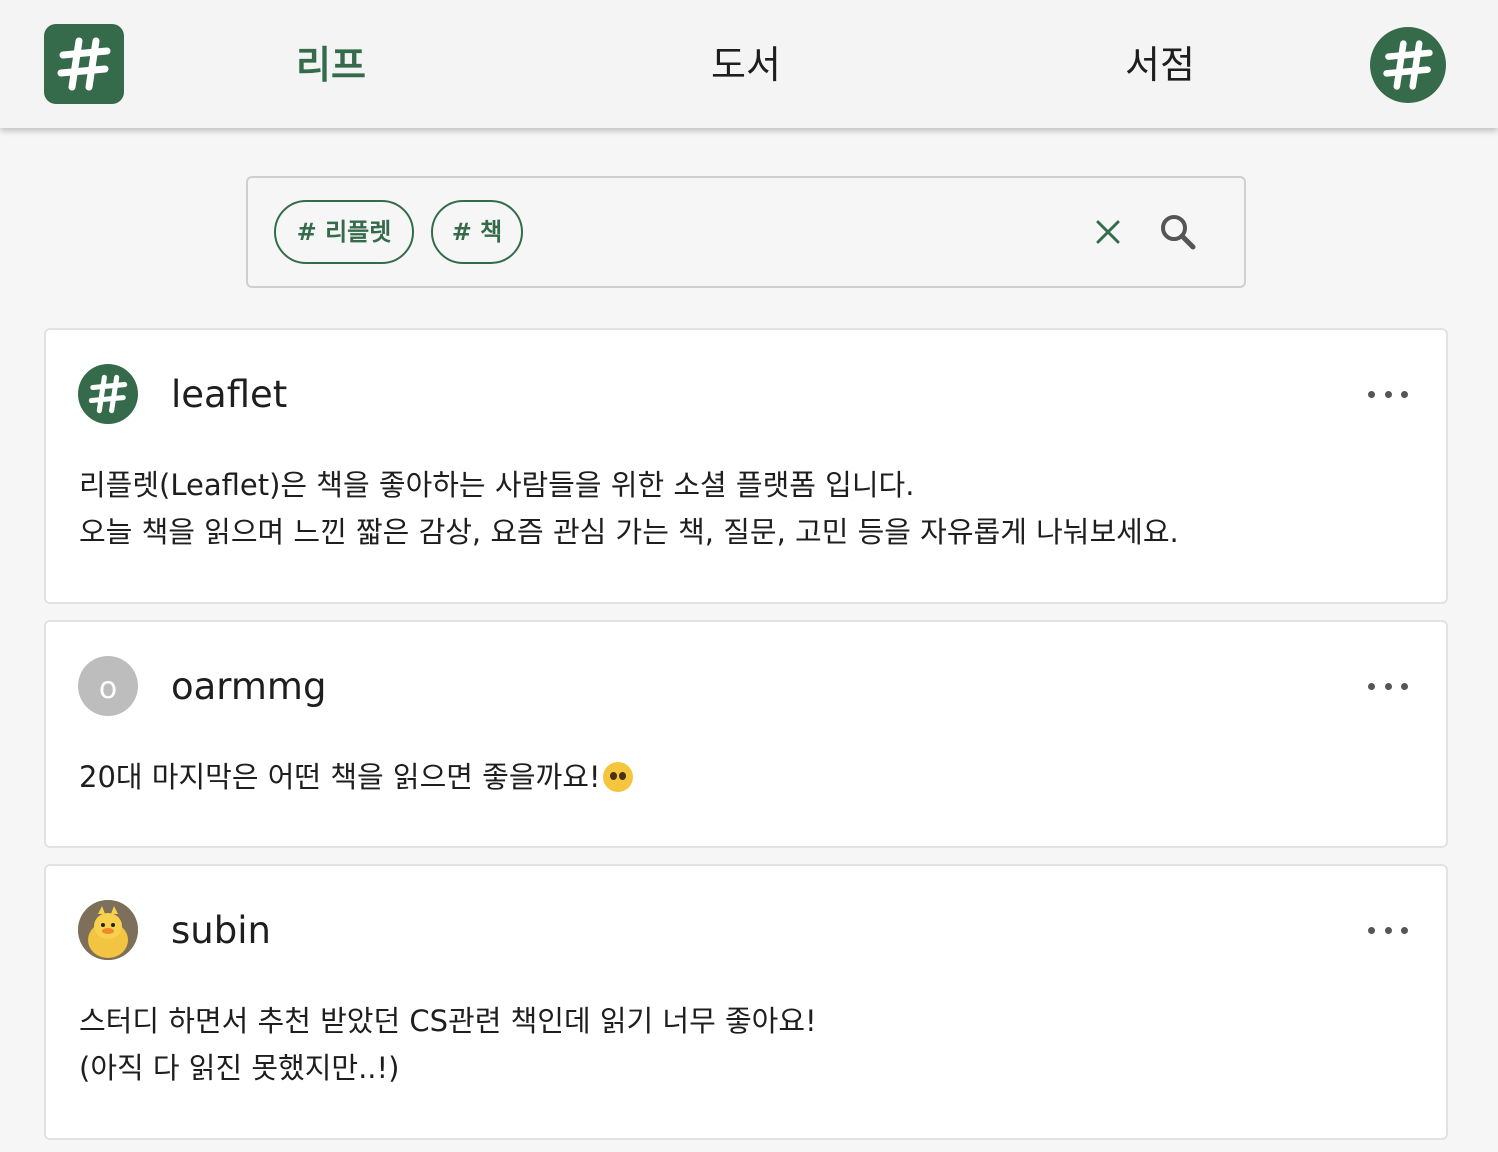  What do you see at coordinates (344, 232) in the screenshot?
I see `tag-chip-leaflet: # 리플렛` at bounding box center [344, 232].